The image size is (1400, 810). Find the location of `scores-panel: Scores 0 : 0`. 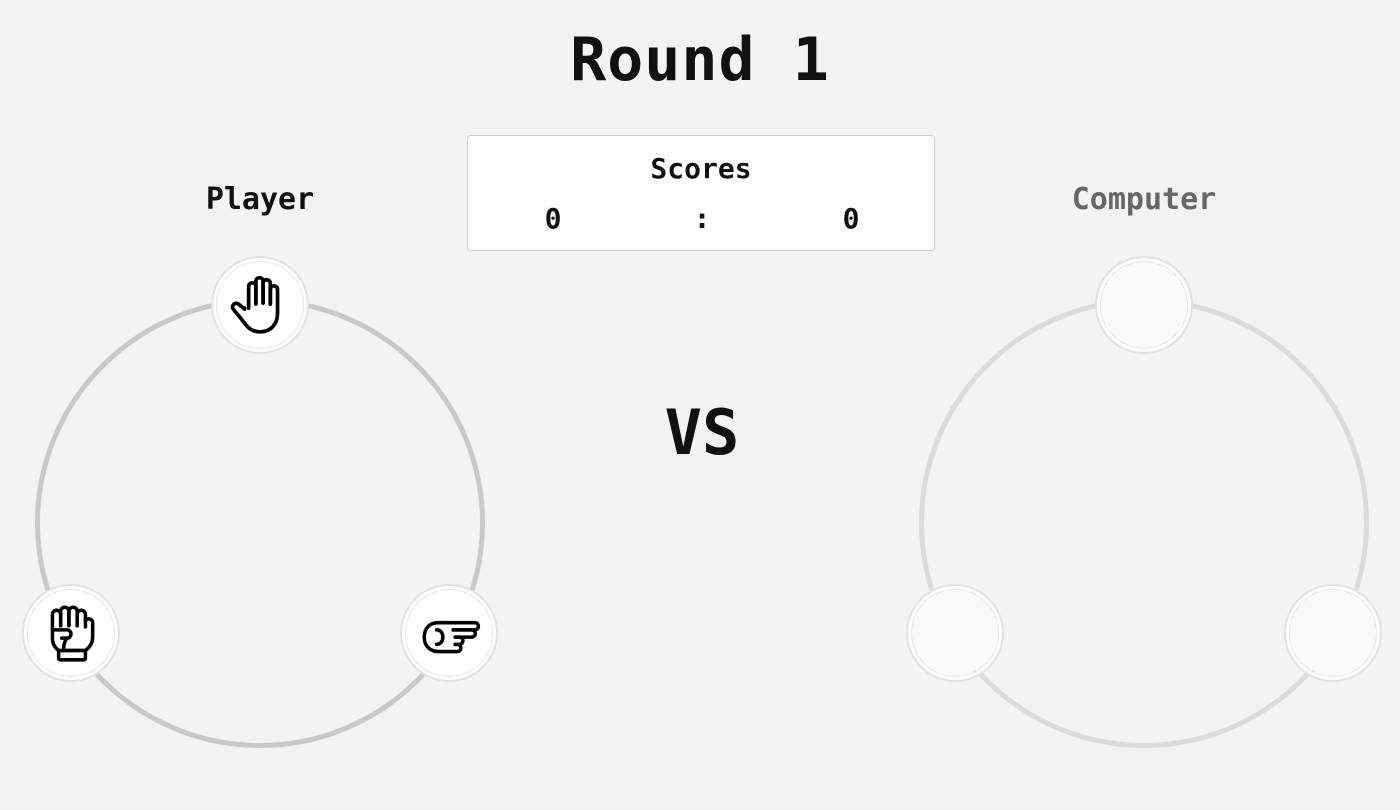

scores-panel: Scores 0 : 0 is located at coordinates (701, 193).